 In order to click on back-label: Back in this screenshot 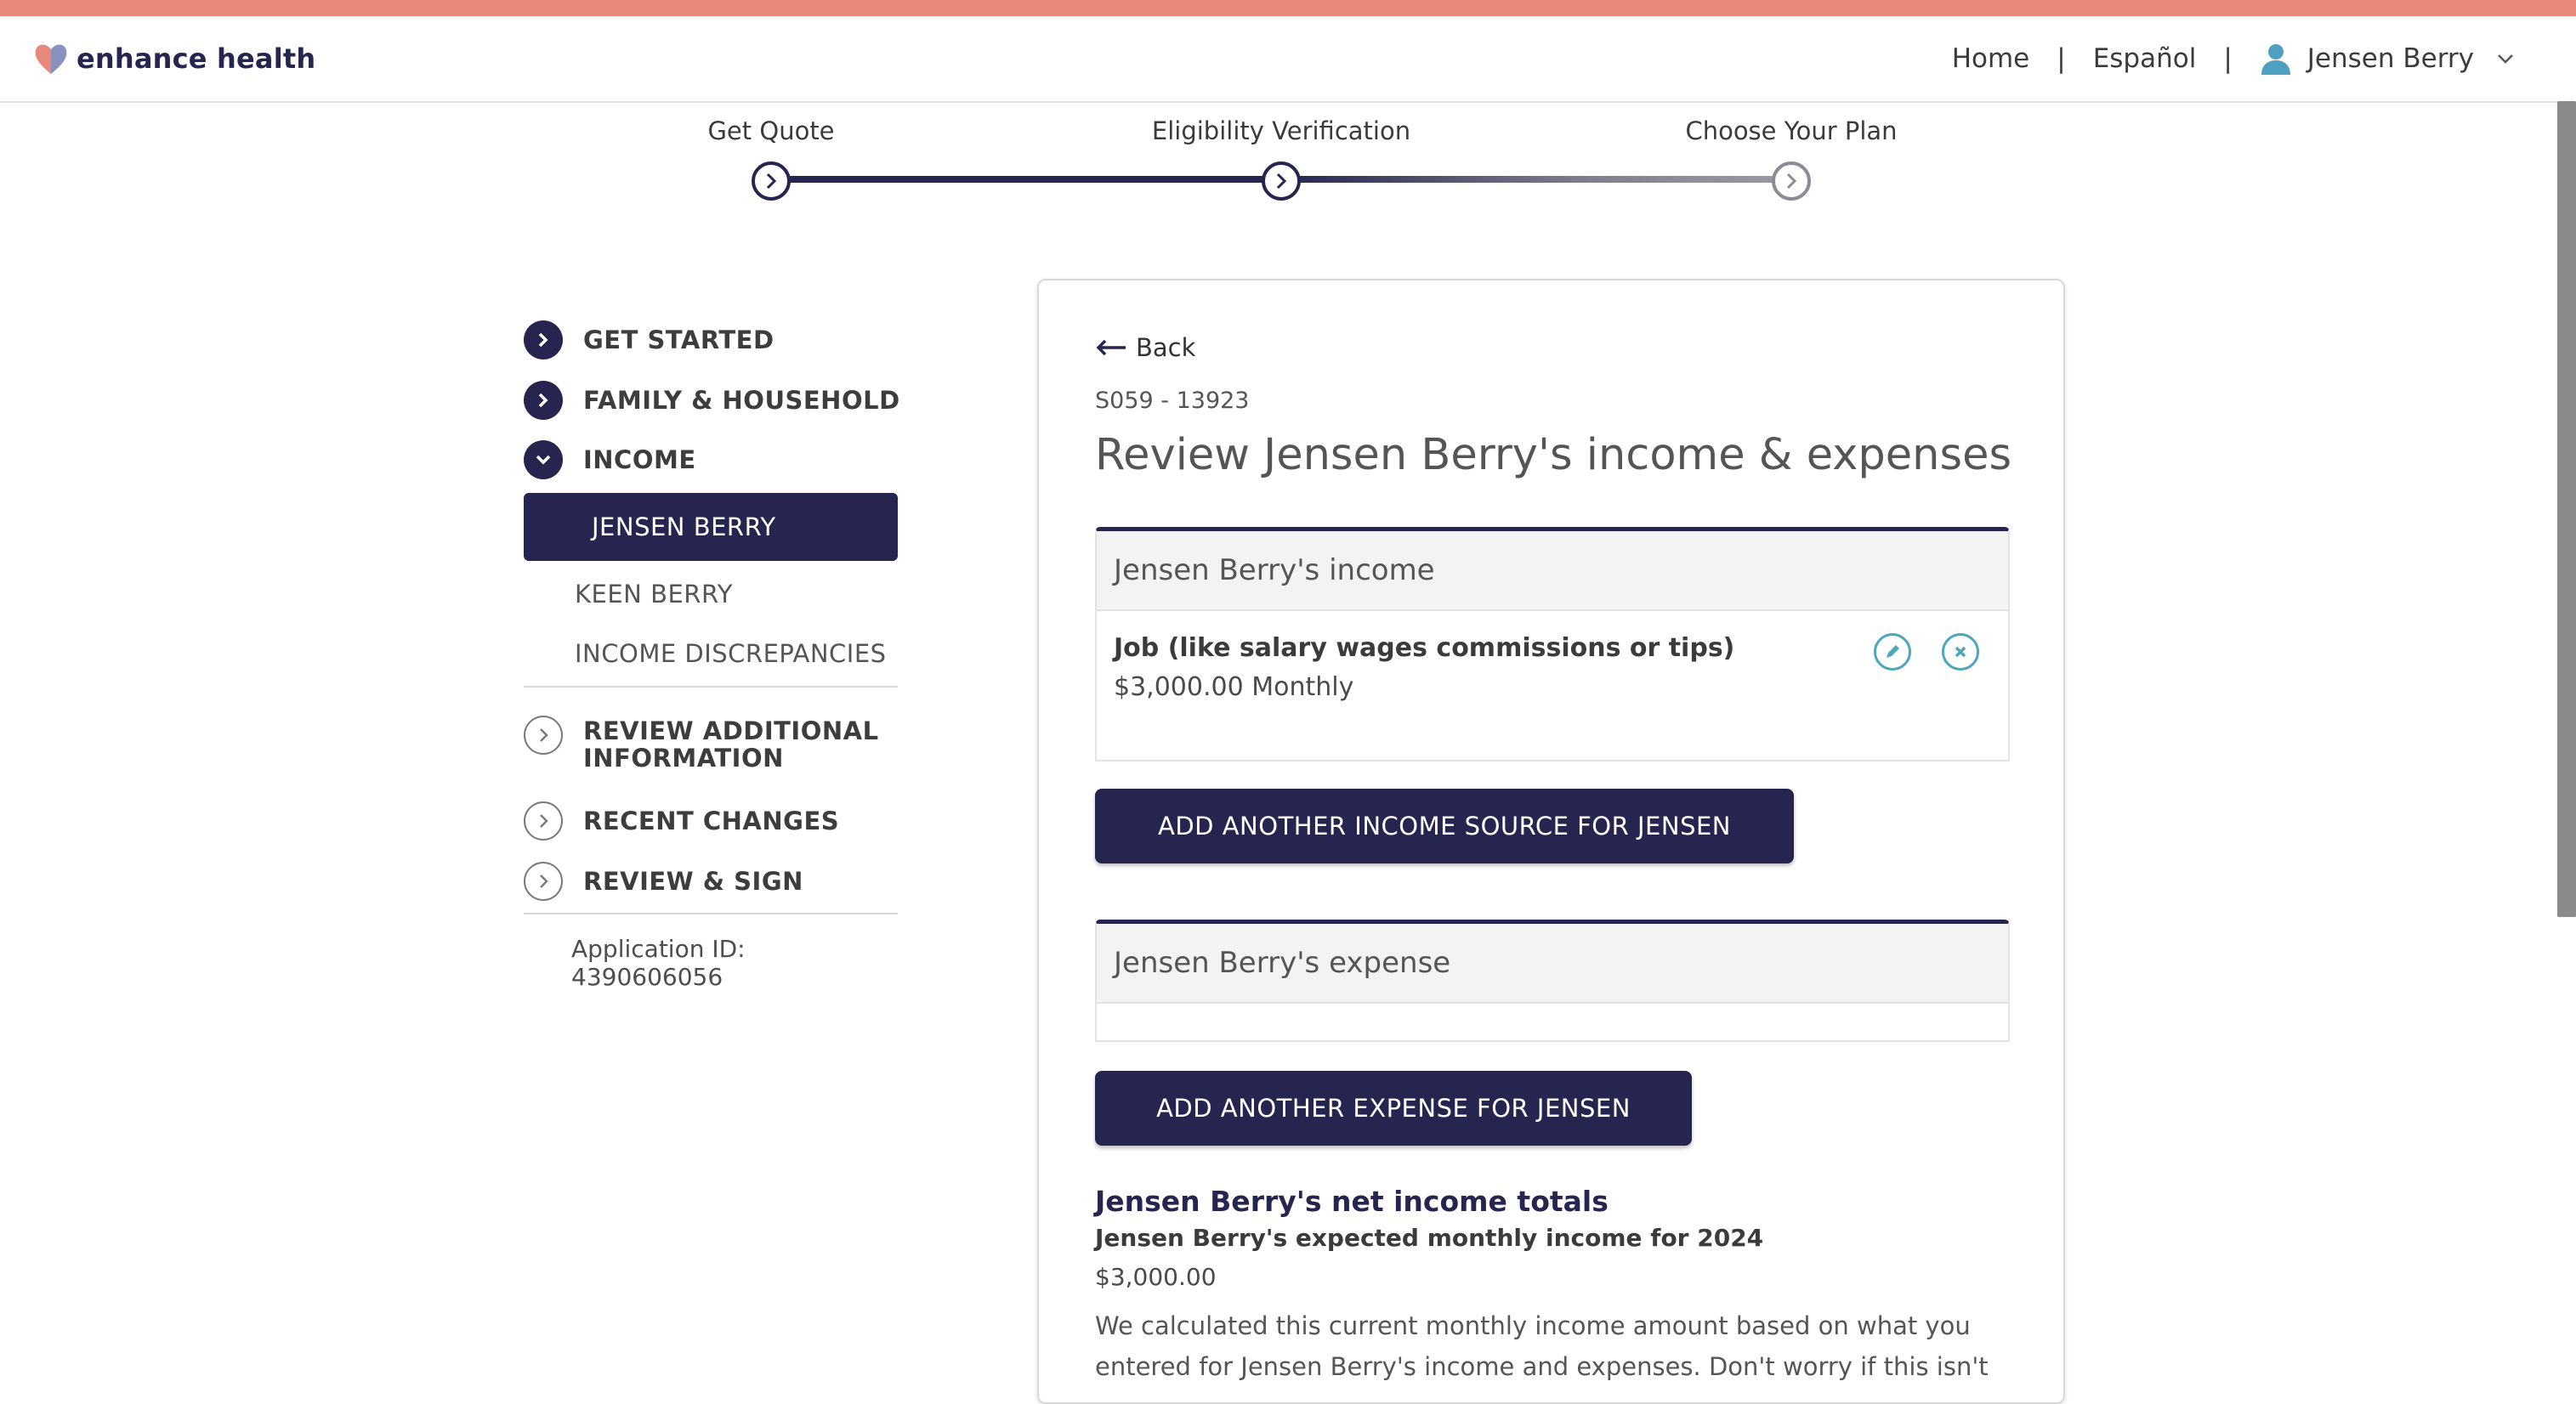, I will do `click(1166, 347)`.